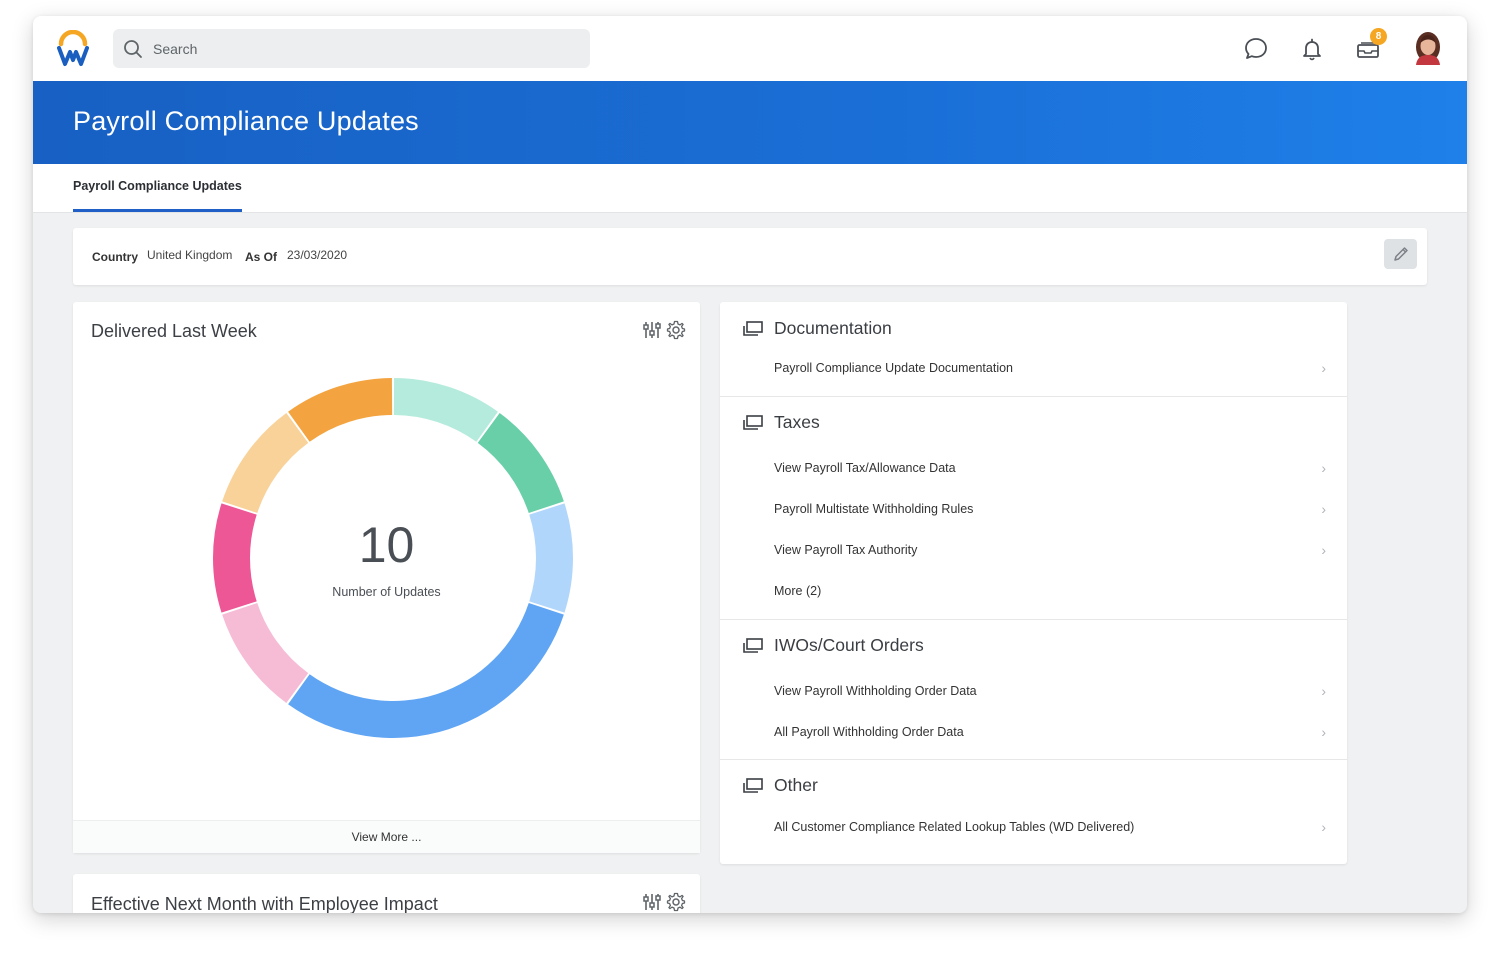  Describe the element at coordinates (846, 550) in the screenshot. I see `link-label: View Payroll Tax Authority` at that location.